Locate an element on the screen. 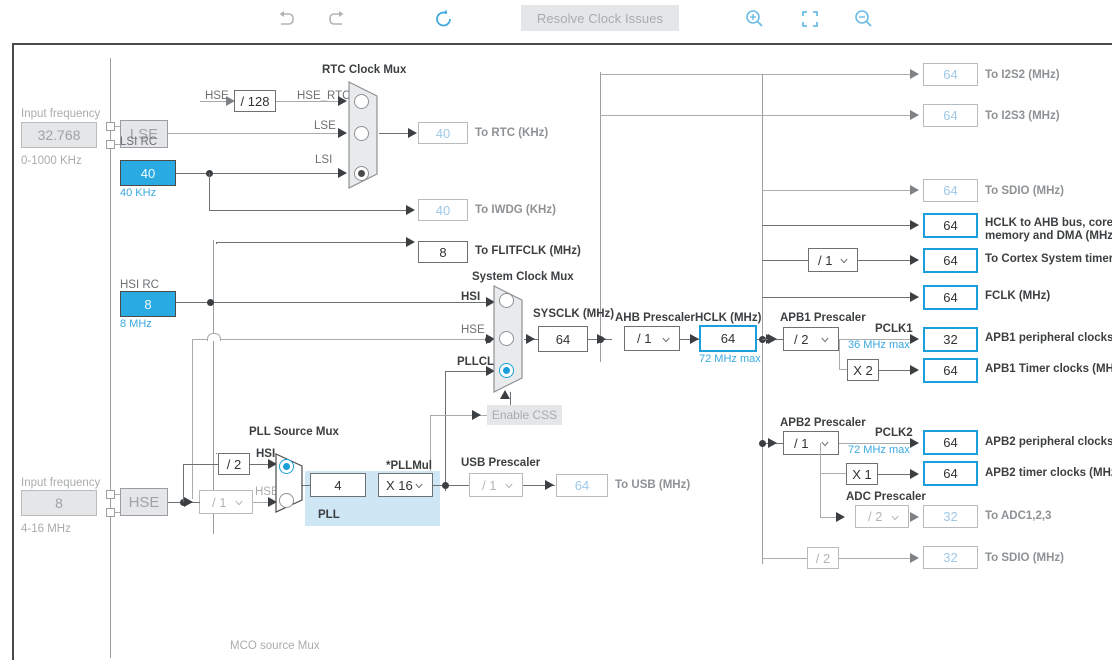 This screenshot has width=1112, height=660. output-apb2-timer-field: 64 is located at coordinates (950, 473).